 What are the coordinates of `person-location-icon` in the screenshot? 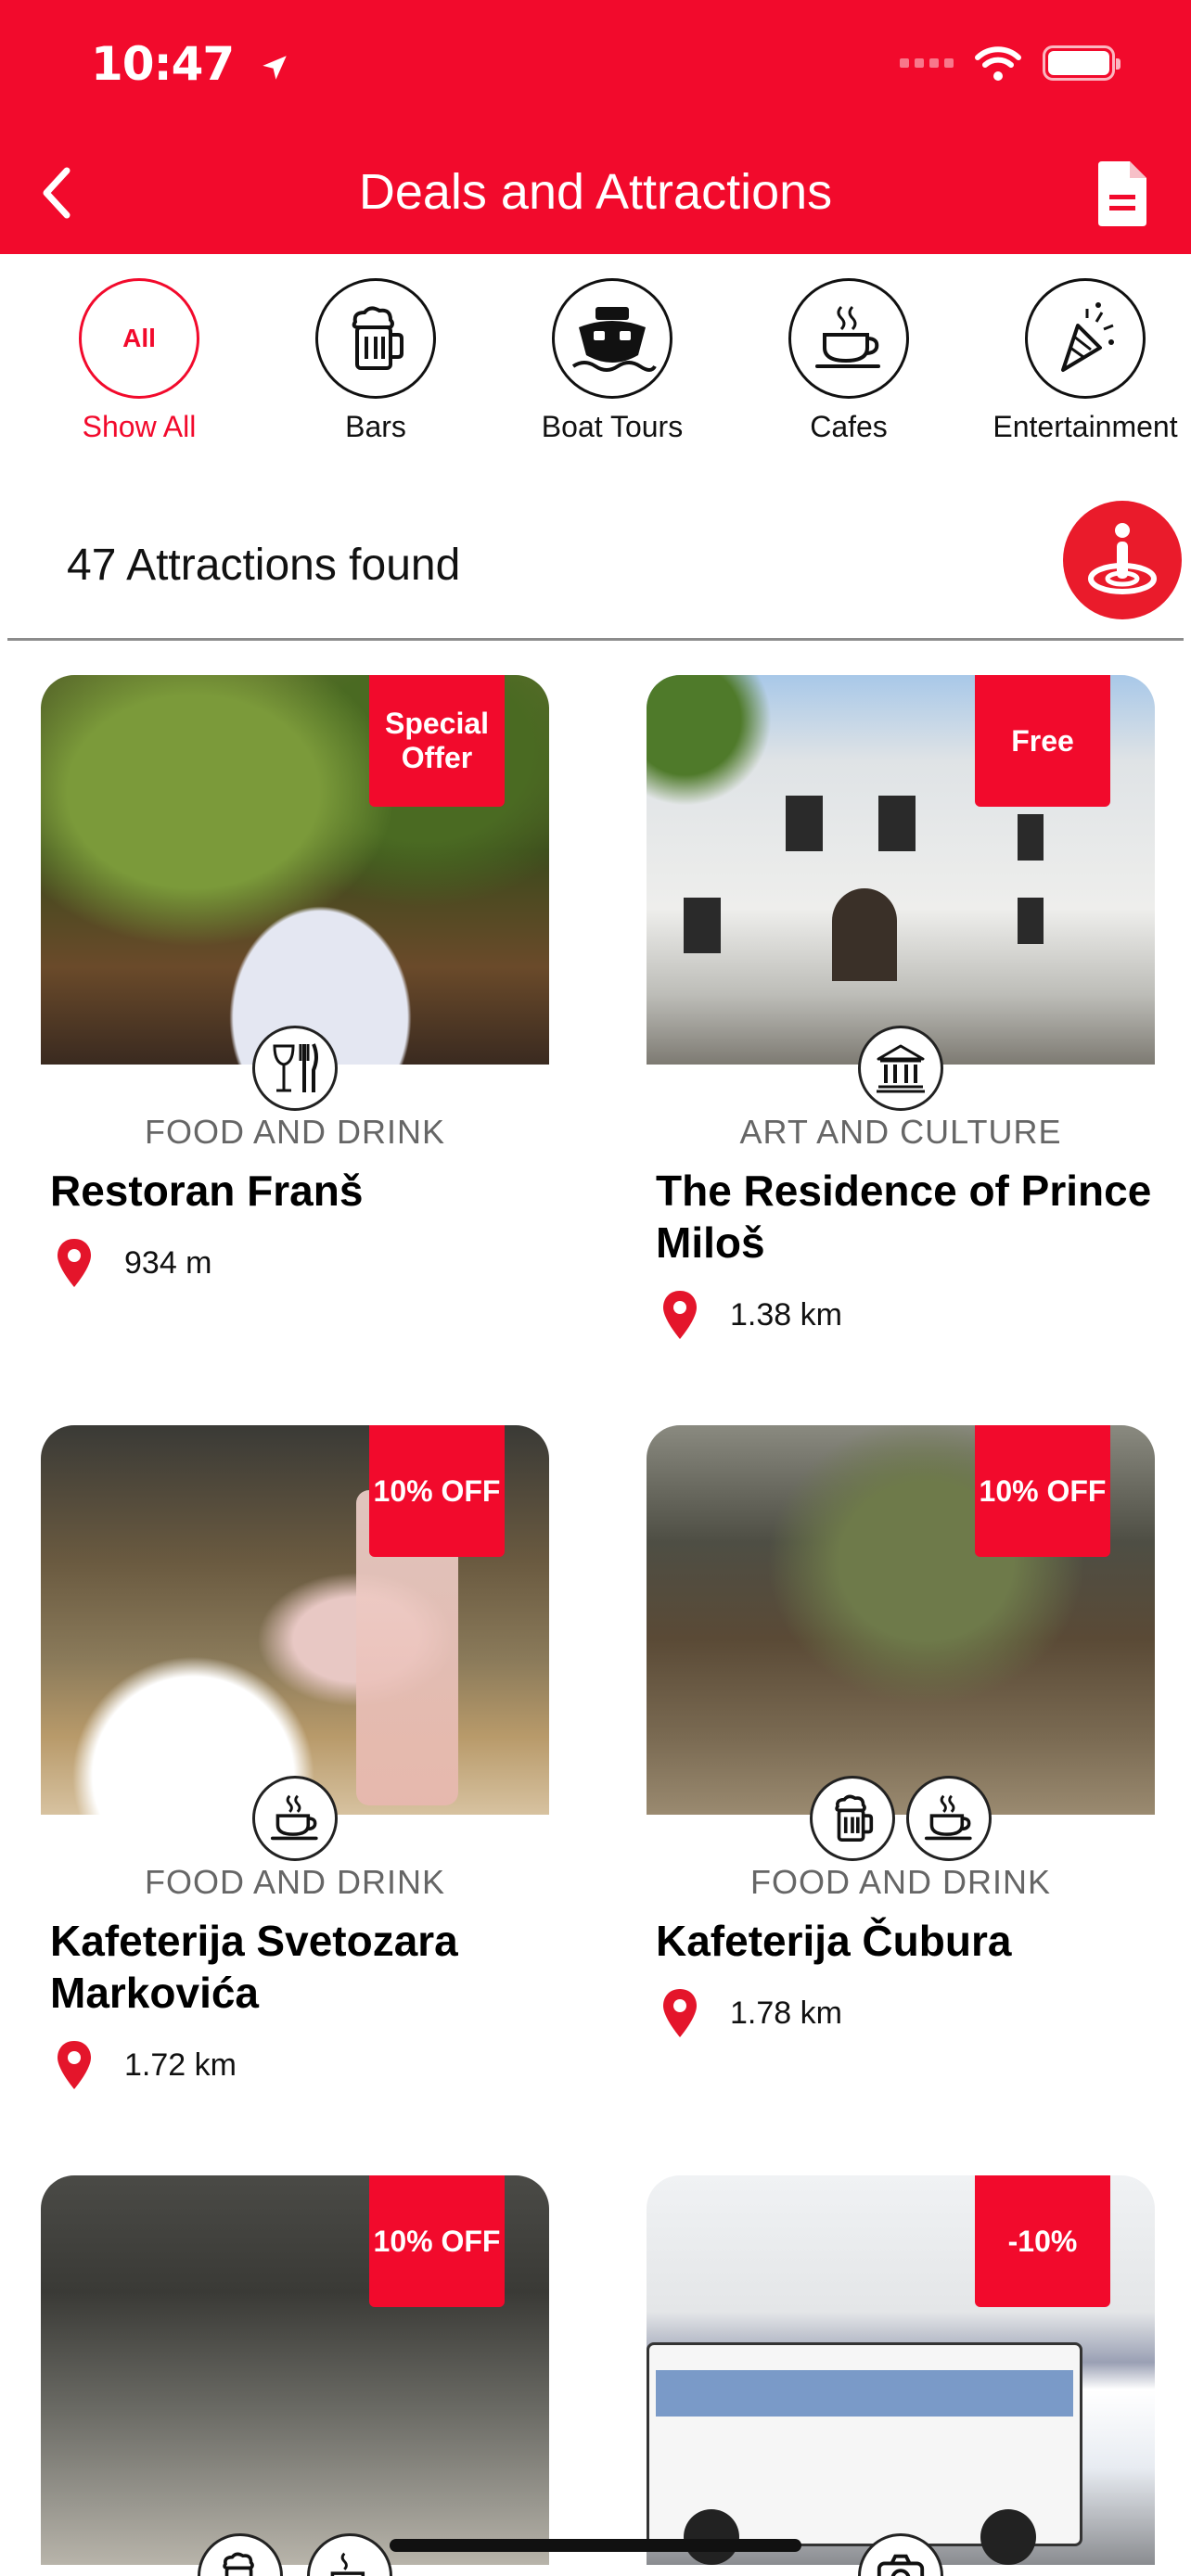 It's located at (1122, 558).